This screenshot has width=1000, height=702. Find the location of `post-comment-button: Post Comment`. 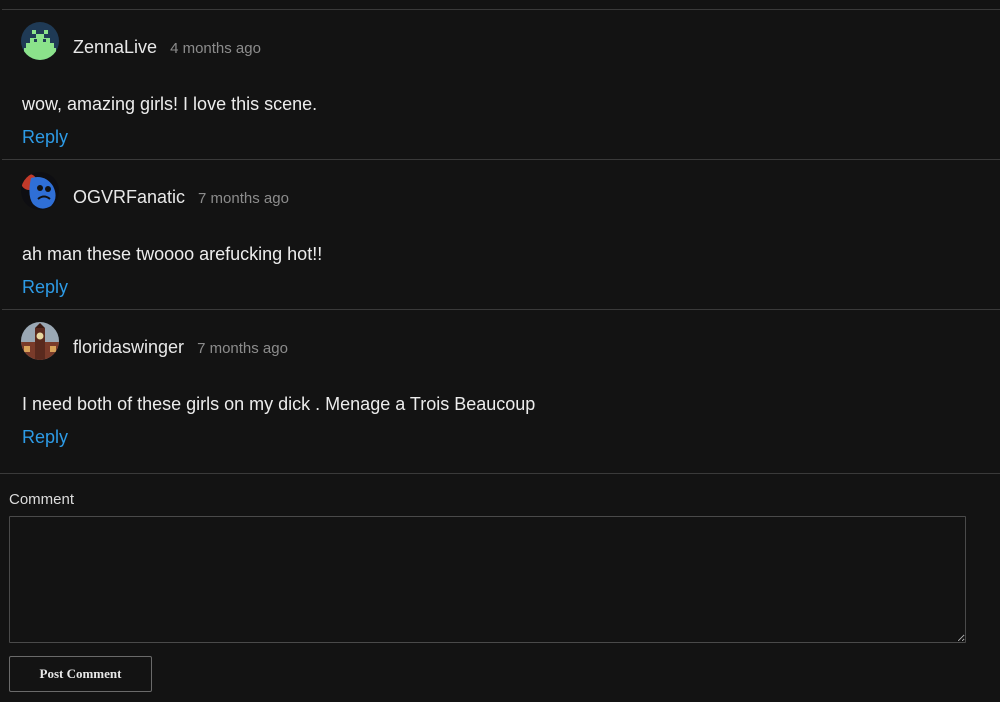

post-comment-button: Post Comment is located at coordinates (80, 674).